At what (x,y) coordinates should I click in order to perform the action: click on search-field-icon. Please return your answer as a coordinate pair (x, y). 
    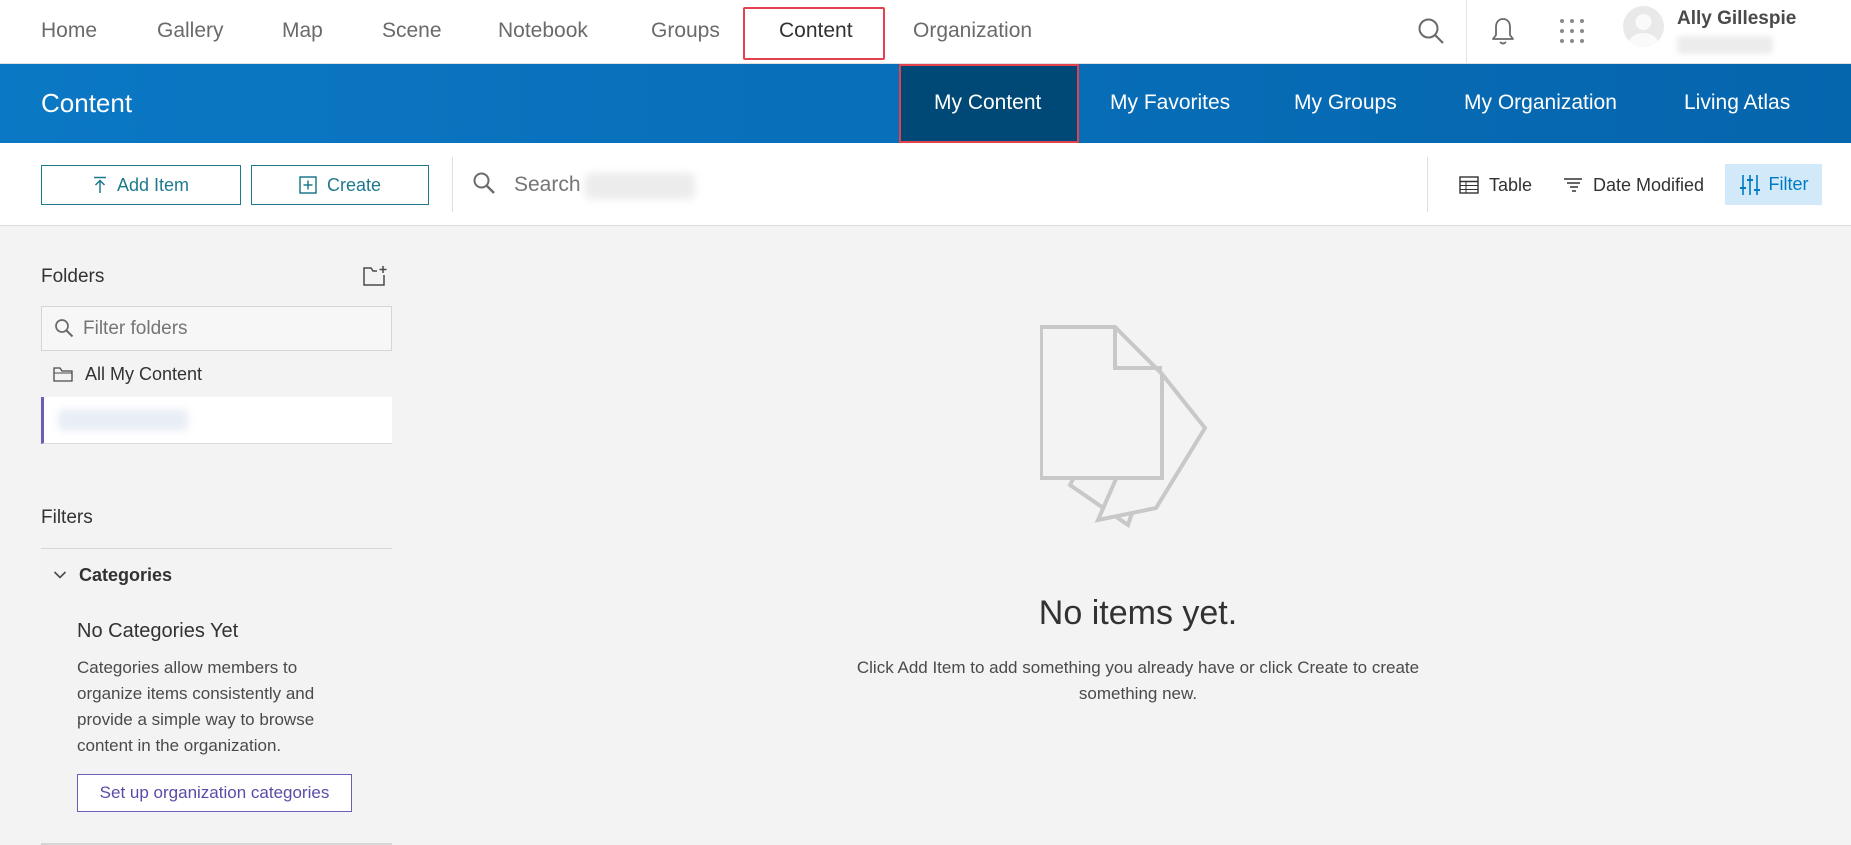
    Looking at the image, I should click on (484, 185).